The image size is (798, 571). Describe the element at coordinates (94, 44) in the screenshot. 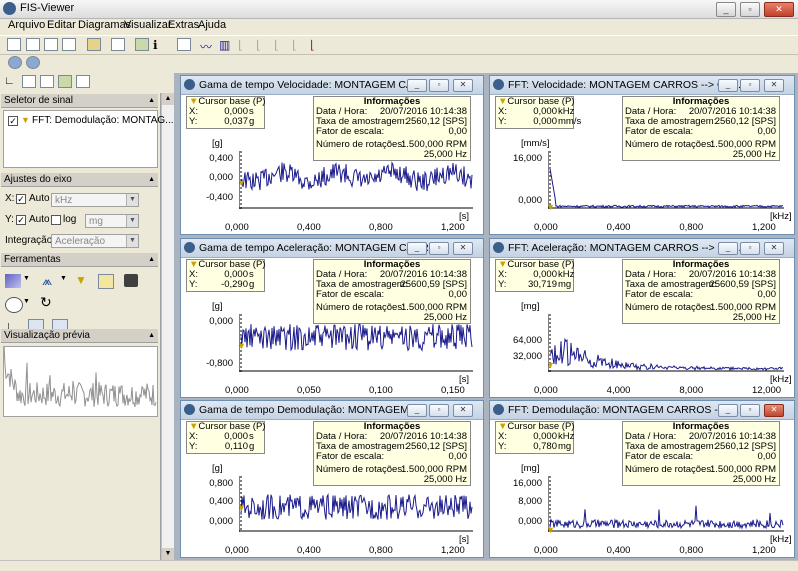

I see `table-icon` at that location.